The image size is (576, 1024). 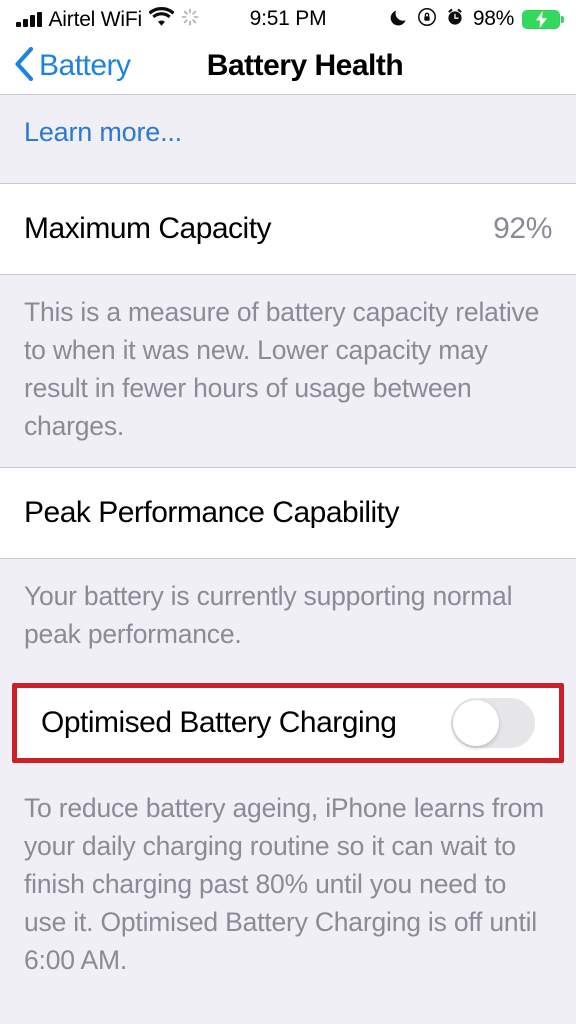 What do you see at coordinates (543, 19) in the screenshot?
I see `battery-charging-icon` at bounding box center [543, 19].